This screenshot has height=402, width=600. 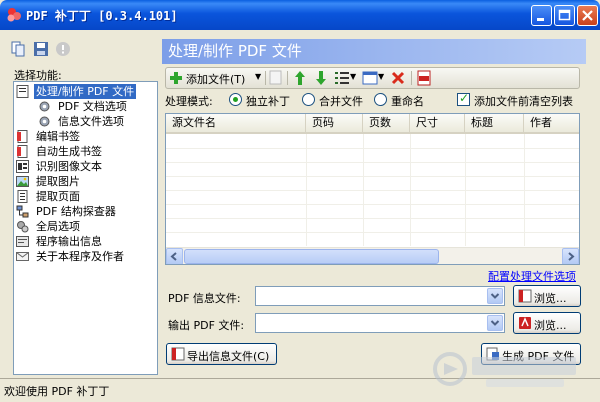 I want to click on config-options-link: 配置处理文件选项, so click(x=532, y=276).